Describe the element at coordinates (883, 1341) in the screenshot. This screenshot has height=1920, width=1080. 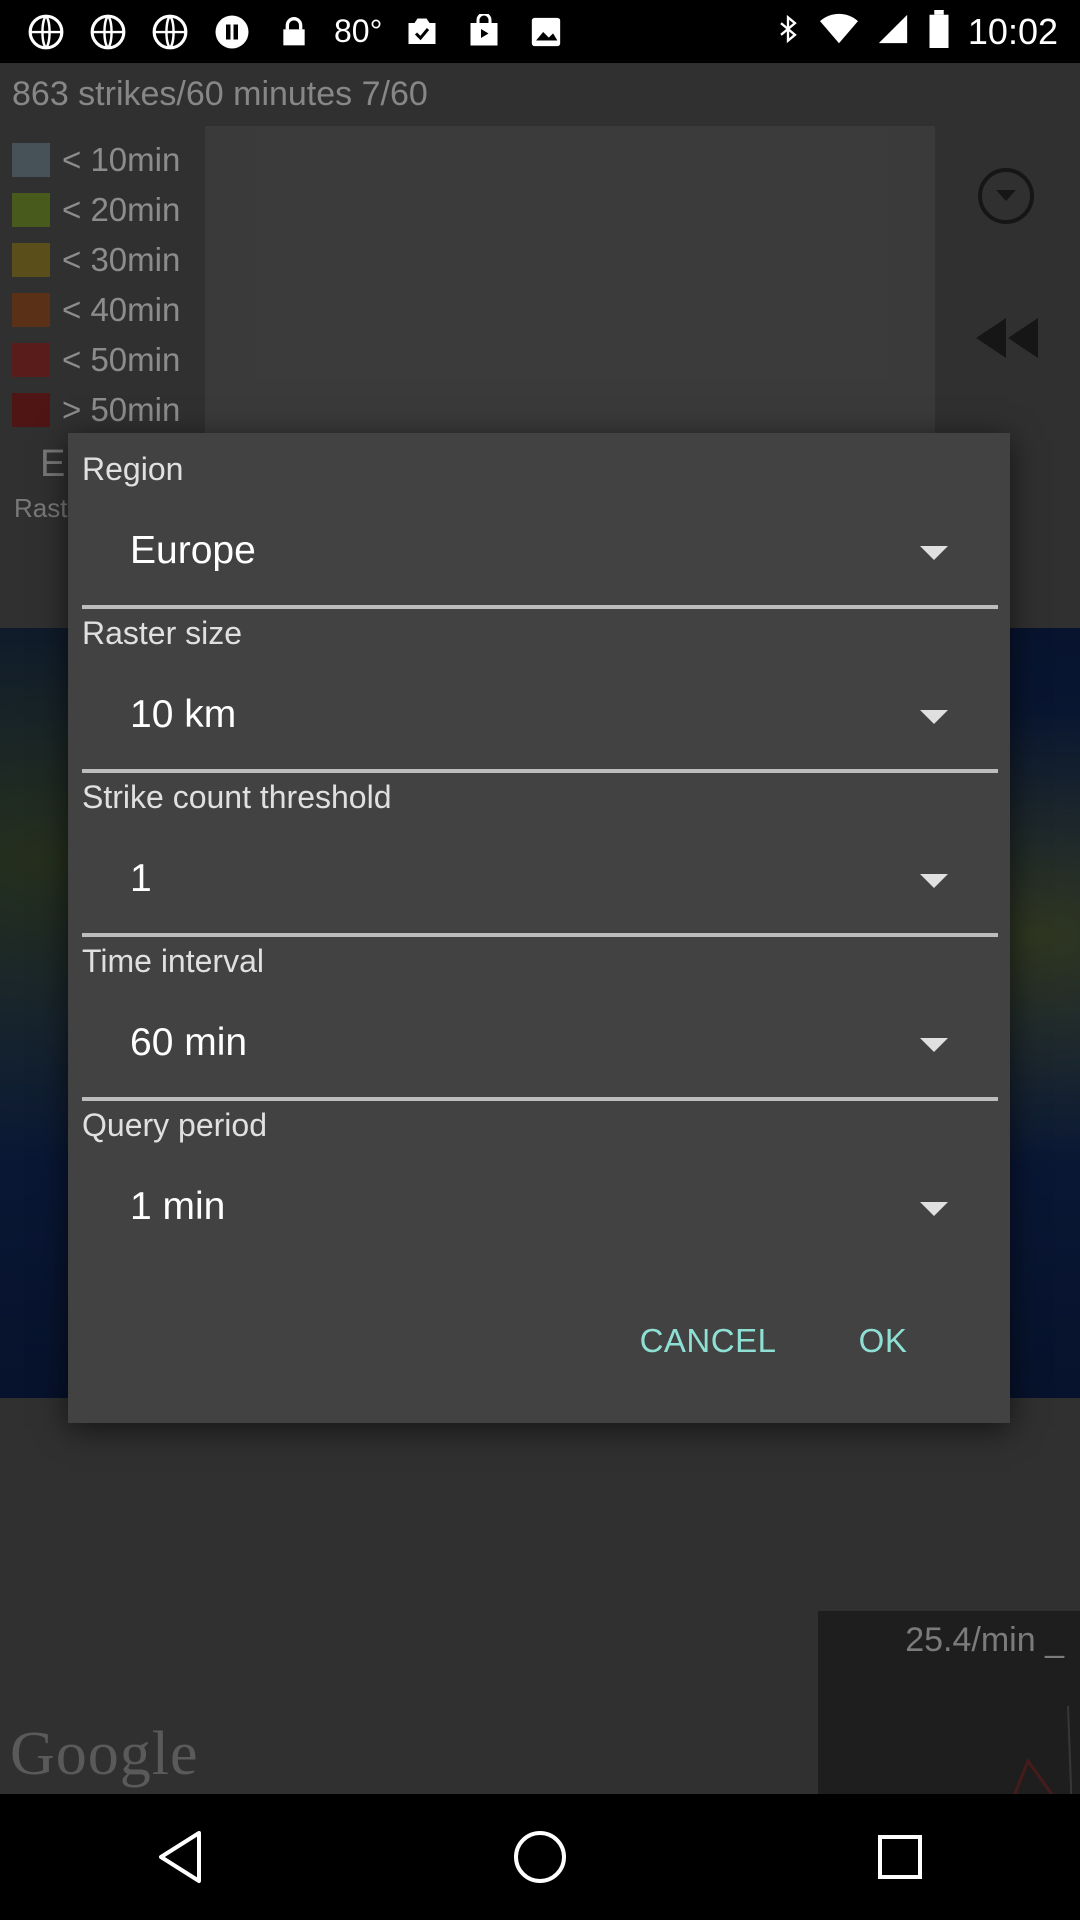
I see `ok-button: OK` at that location.